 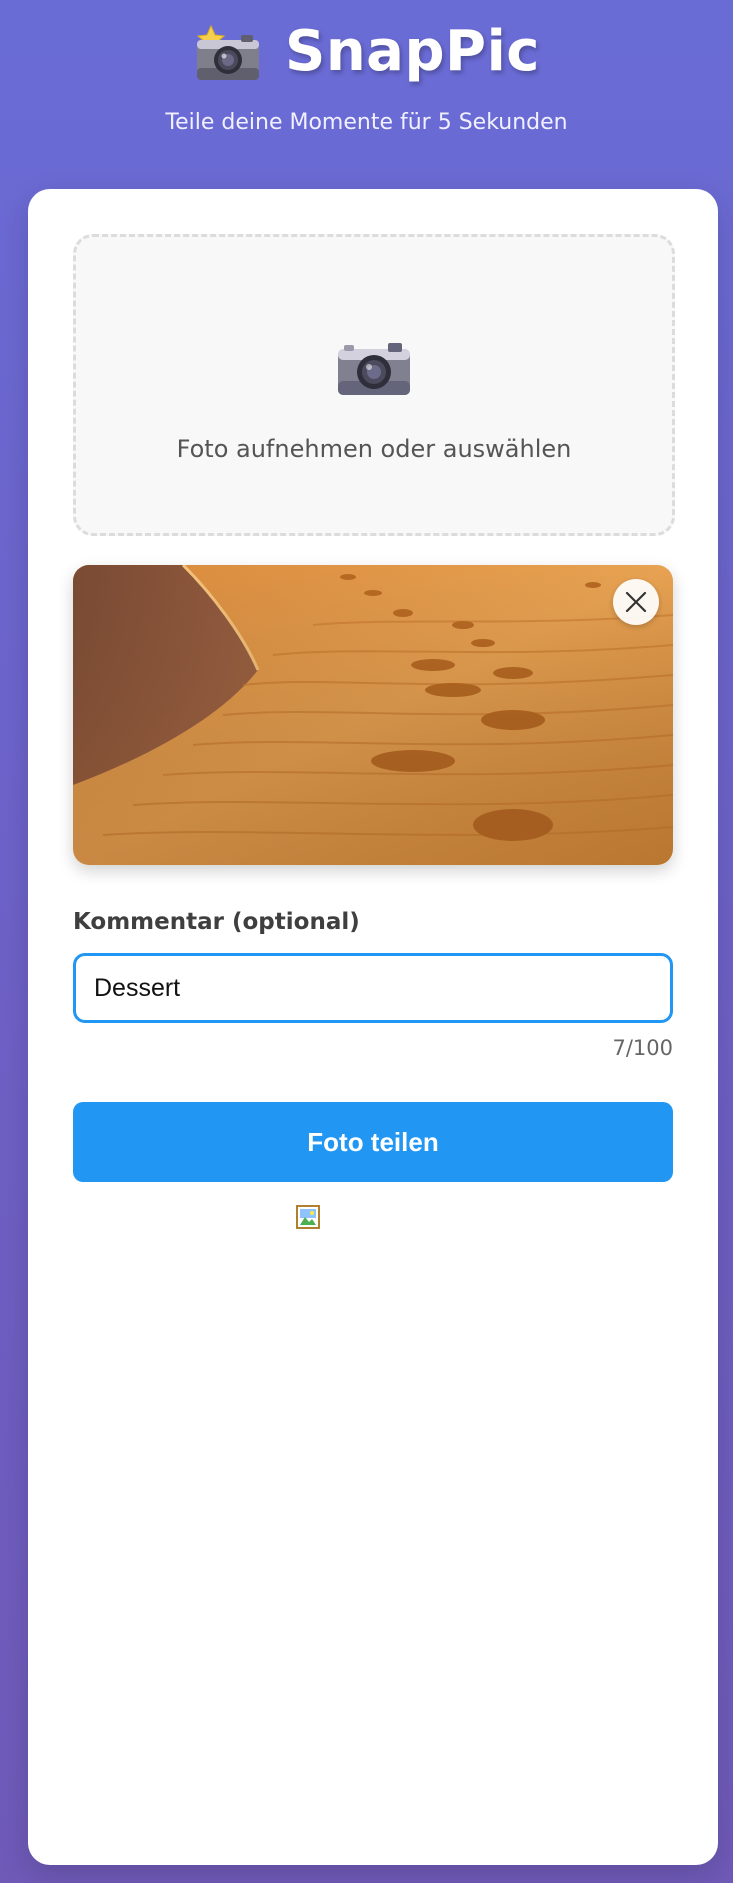 I want to click on app-title: SnapPic, so click(x=412, y=51).